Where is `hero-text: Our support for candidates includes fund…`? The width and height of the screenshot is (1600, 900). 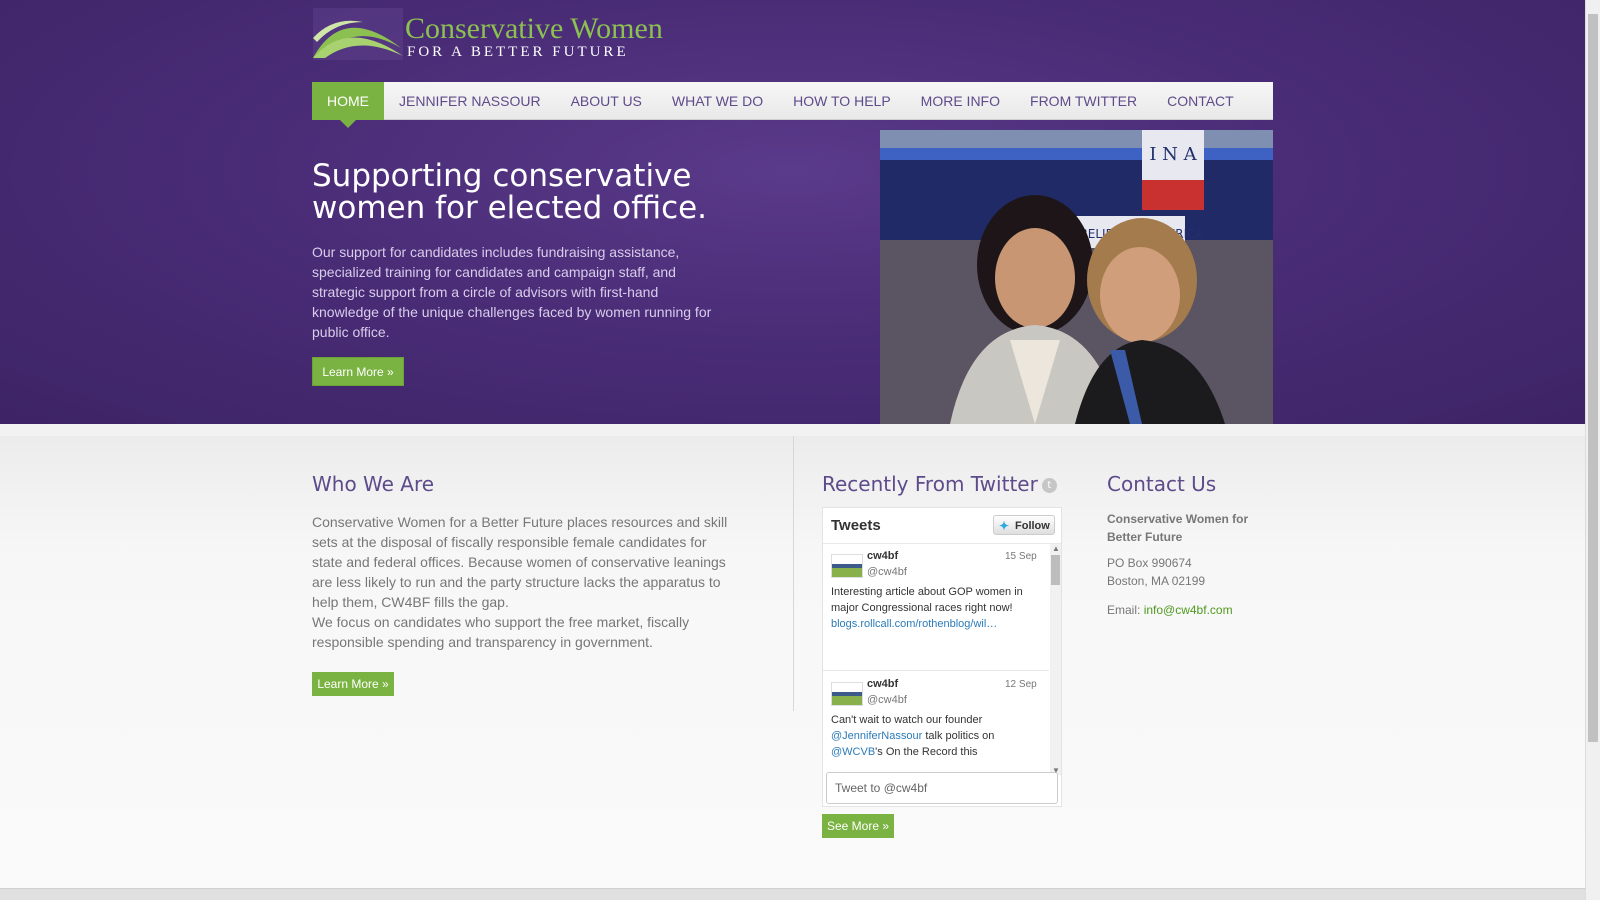
hero-text: Our support for candidates includes fund… is located at coordinates (512, 292).